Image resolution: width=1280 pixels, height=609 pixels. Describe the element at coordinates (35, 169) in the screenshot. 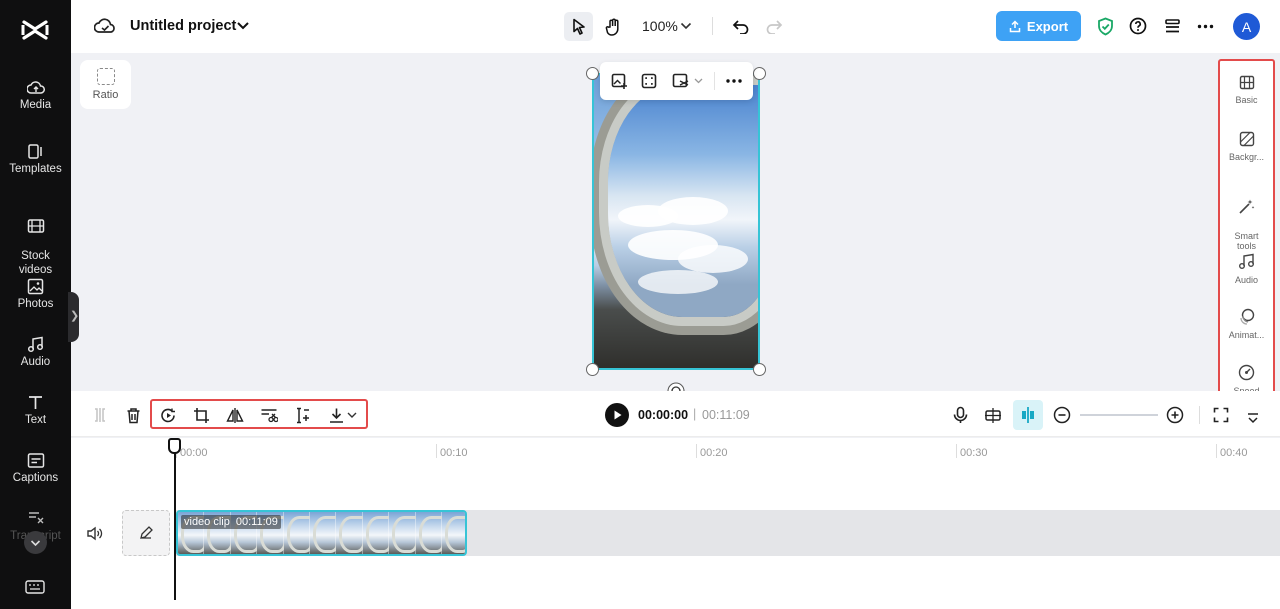

I see `sidebar-item-label: Templates` at that location.